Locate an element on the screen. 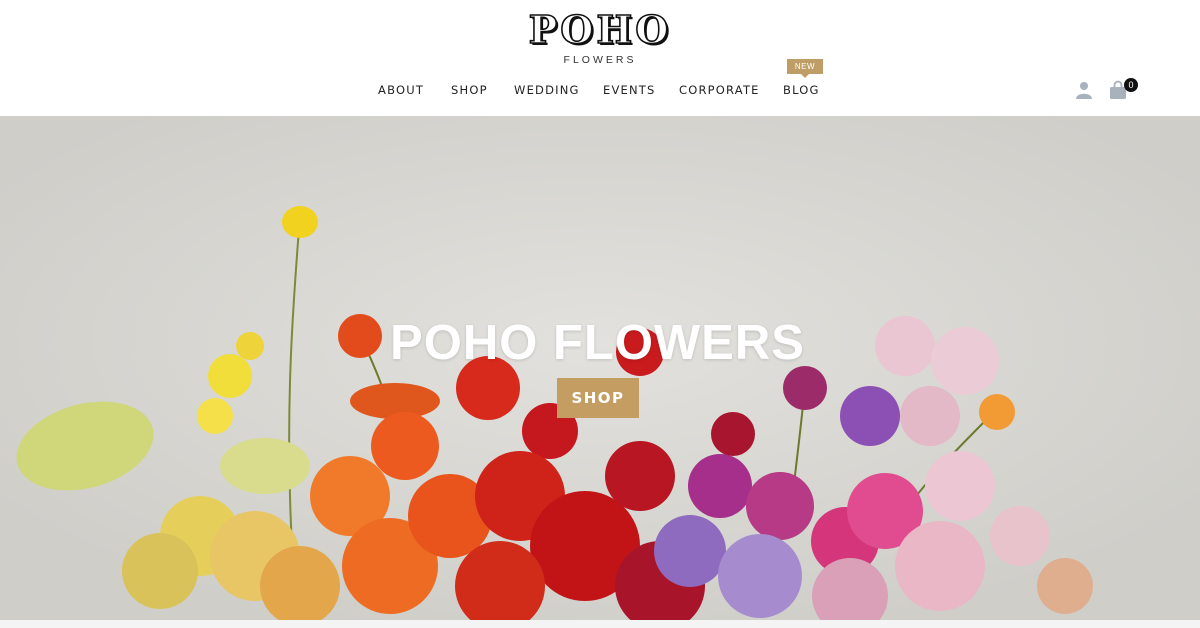 Image resolution: width=1200 pixels, height=628 pixels. logo-tagline: FLOWERS is located at coordinates (600, 60).